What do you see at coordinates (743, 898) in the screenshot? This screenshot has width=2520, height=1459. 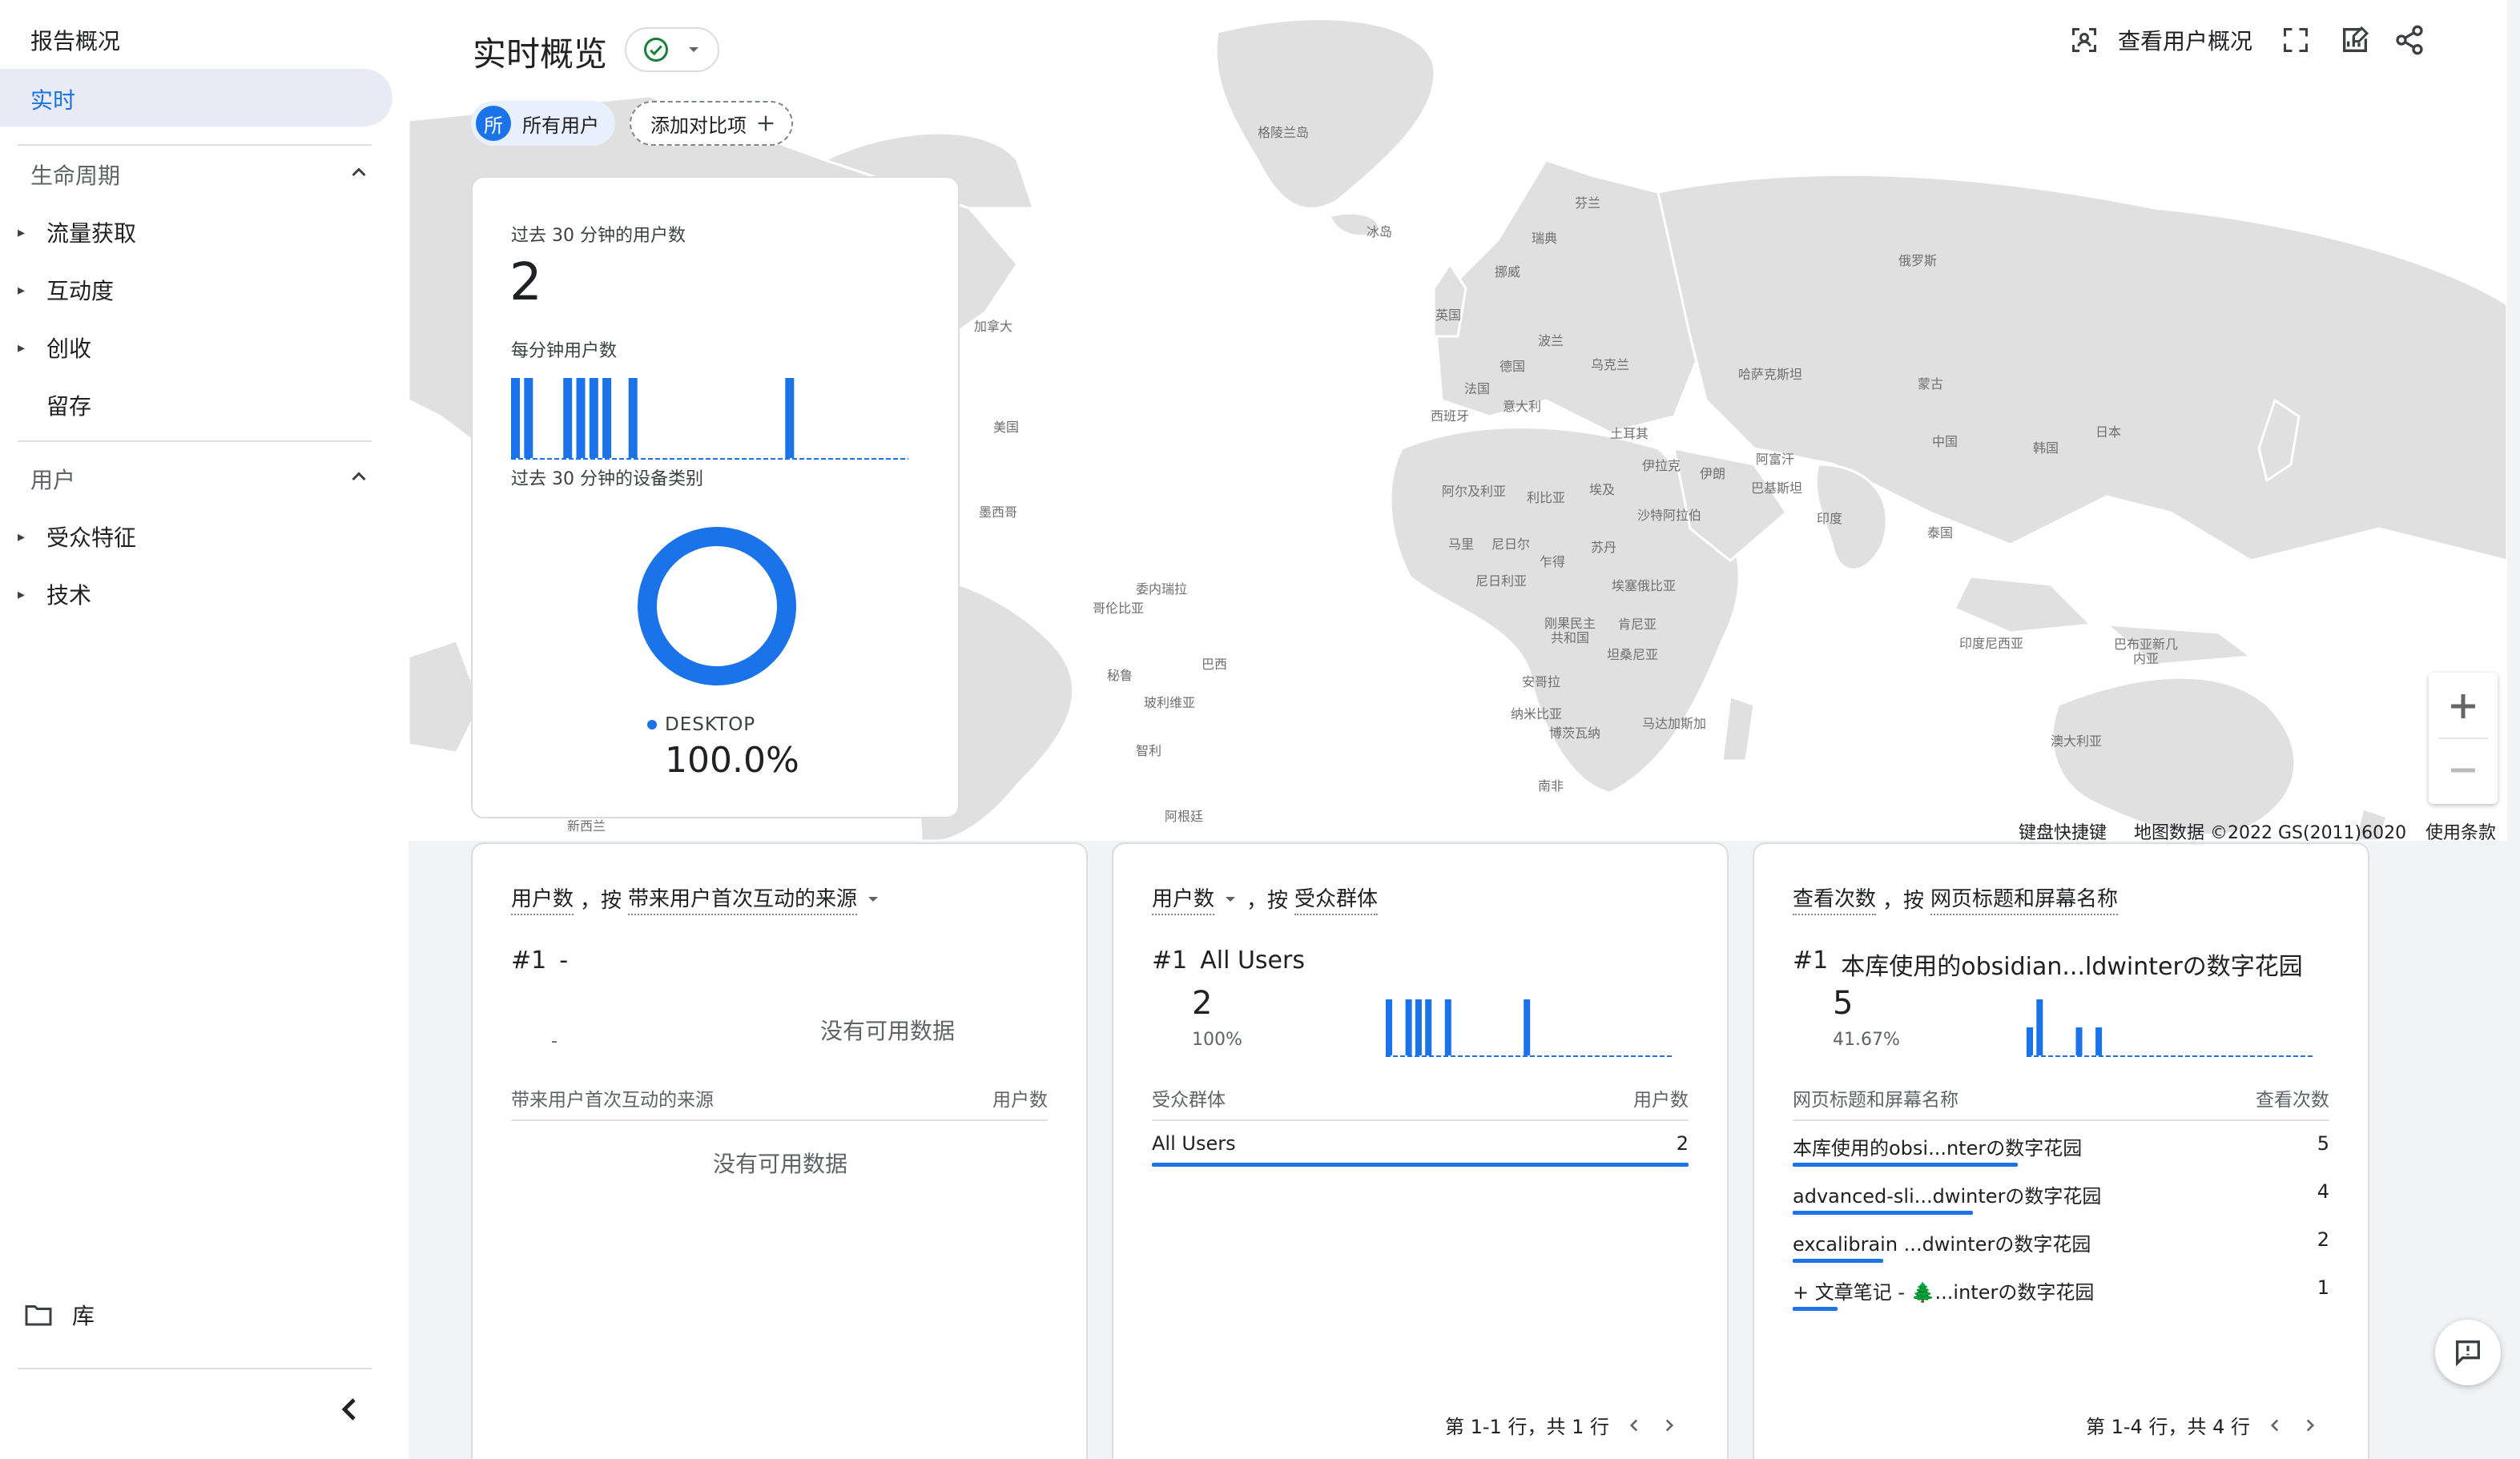 I see `dimension-selector: 带来用户首次互动的来源` at bounding box center [743, 898].